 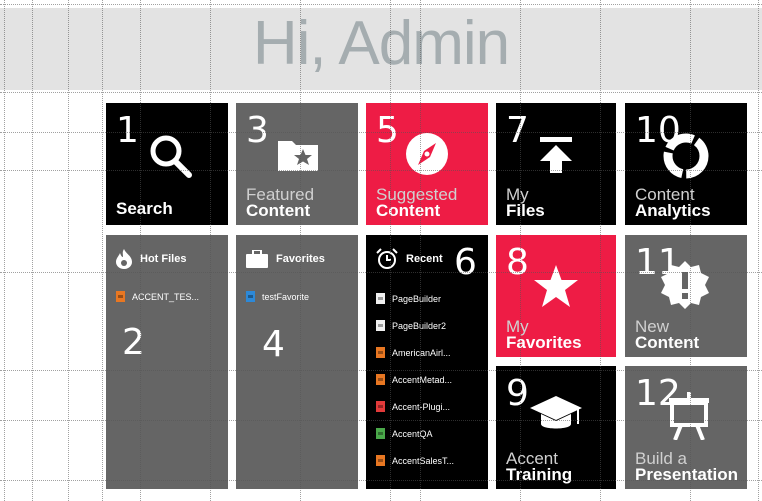 What do you see at coordinates (144, 208) in the screenshot?
I see `search-label: Search` at bounding box center [144, 208].